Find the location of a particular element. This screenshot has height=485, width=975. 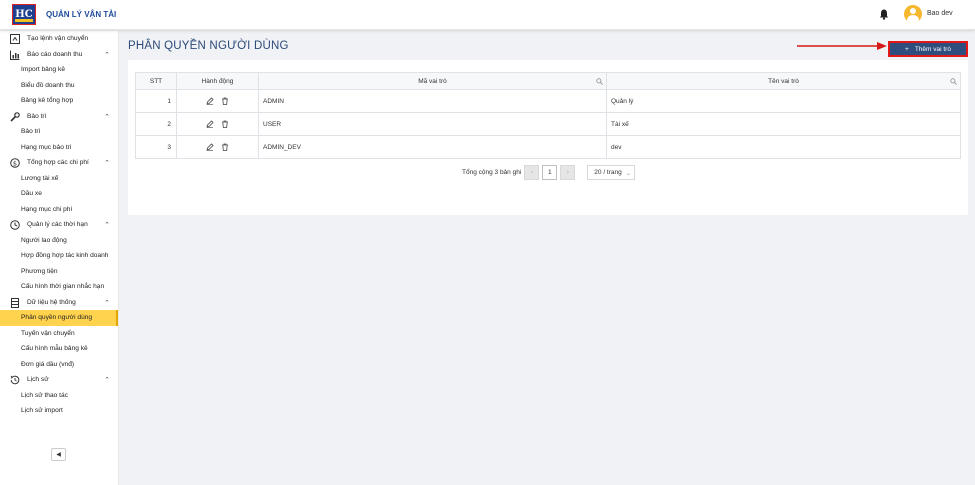

sidebar-item-action-history: Lịch sử thao tác is located at coordinates (59, 396).